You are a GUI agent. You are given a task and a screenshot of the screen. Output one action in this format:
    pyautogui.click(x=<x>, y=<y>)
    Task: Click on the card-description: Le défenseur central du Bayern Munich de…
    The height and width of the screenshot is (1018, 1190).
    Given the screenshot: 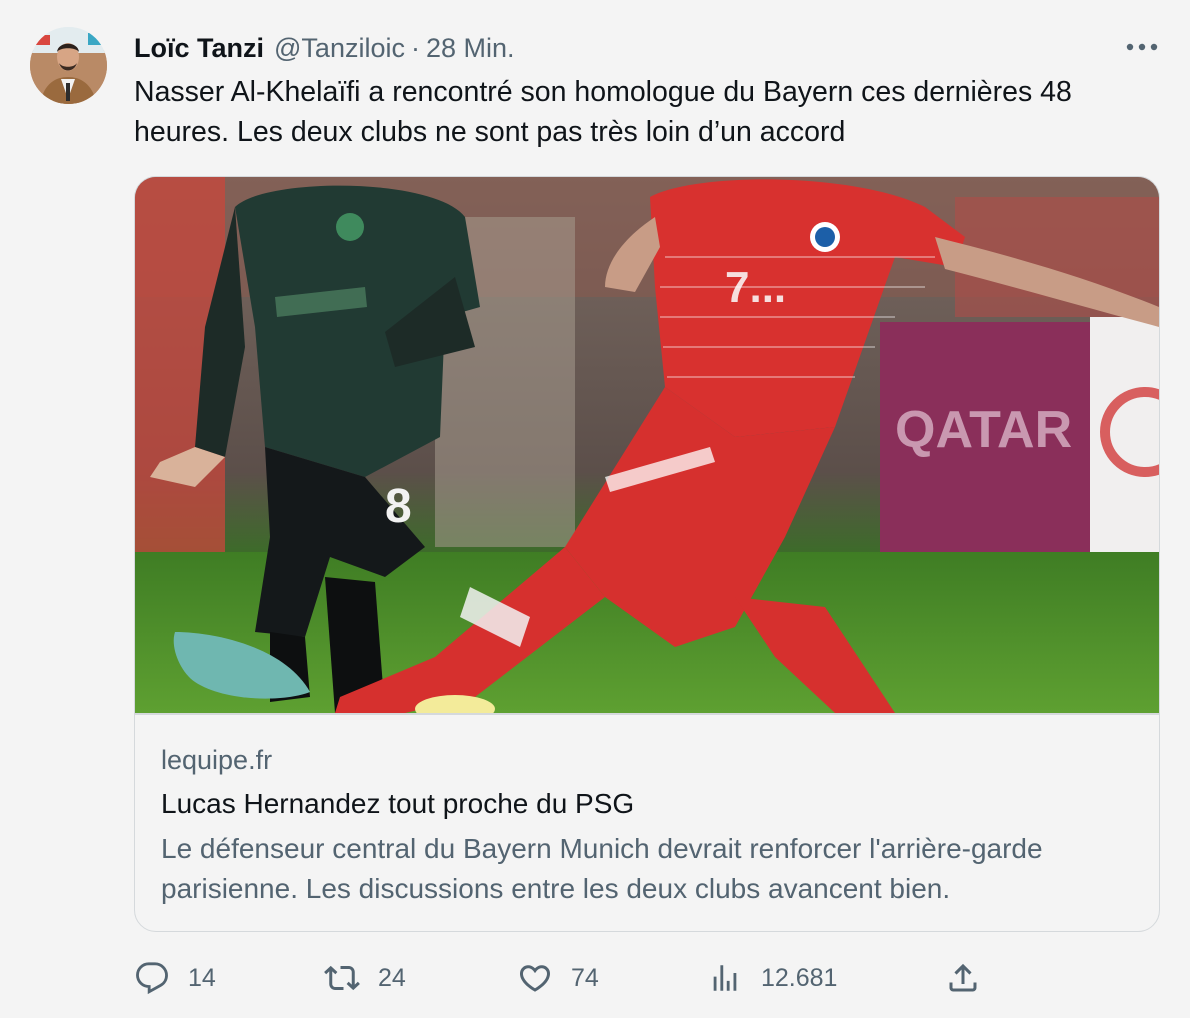 What is the action you would take?
    pyautogui.click(x=602, y=868)
    